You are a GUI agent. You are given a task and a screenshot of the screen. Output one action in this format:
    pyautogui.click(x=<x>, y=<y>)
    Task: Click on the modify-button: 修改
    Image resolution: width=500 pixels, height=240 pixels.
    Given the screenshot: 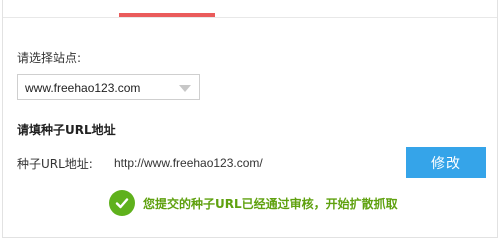 What is the action you would take?
    pyautogui.click(x=446, y=162)
    